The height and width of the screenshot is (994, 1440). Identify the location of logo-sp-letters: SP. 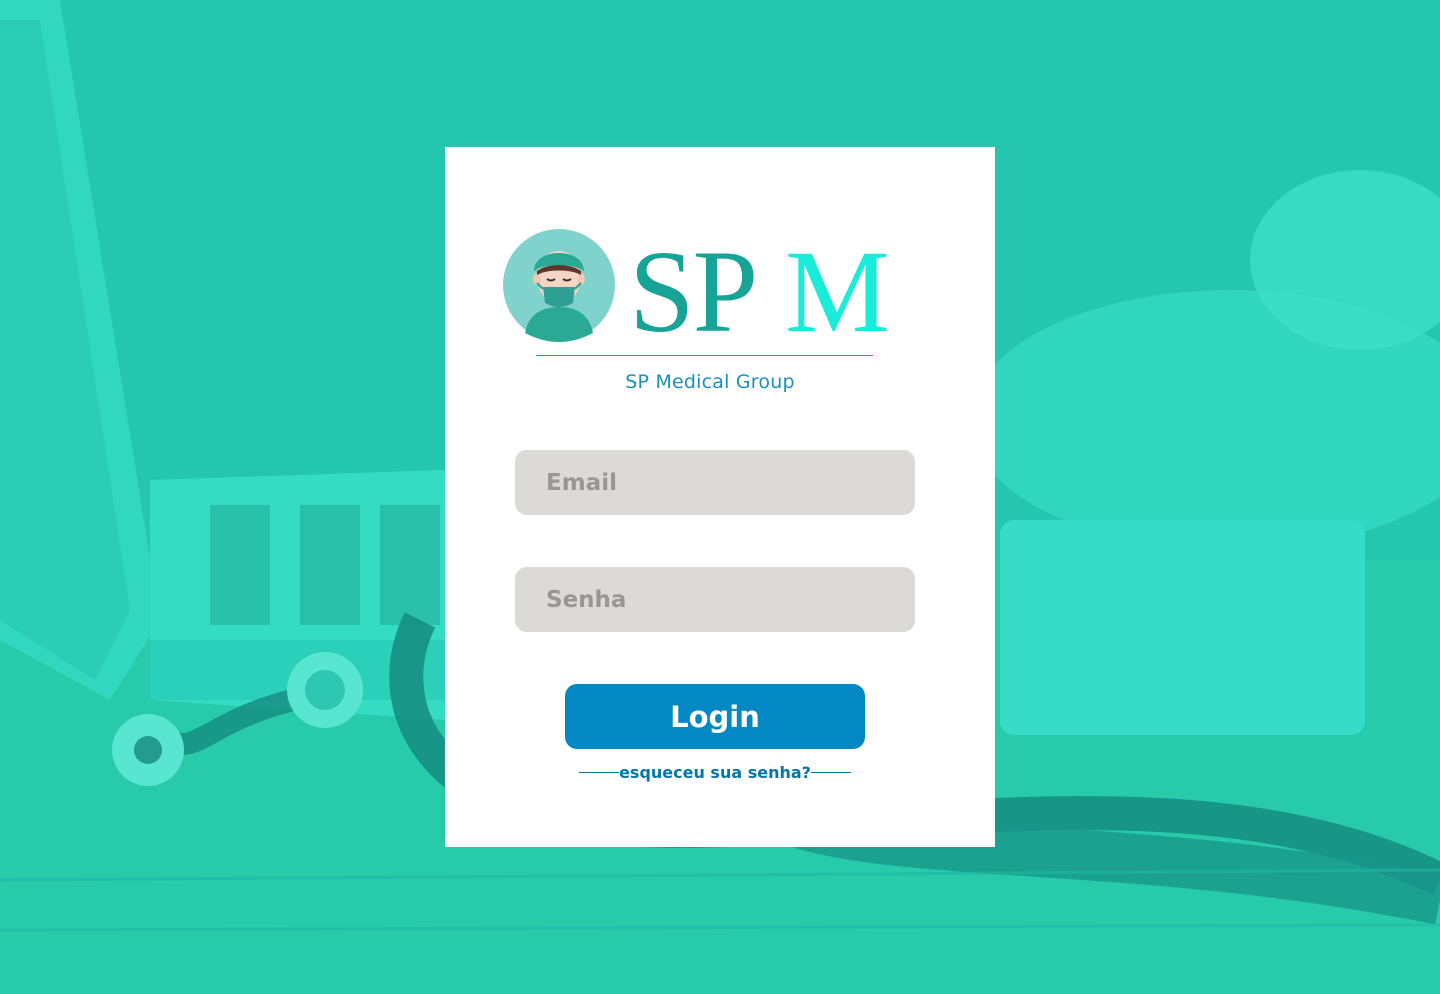
(692, 289).